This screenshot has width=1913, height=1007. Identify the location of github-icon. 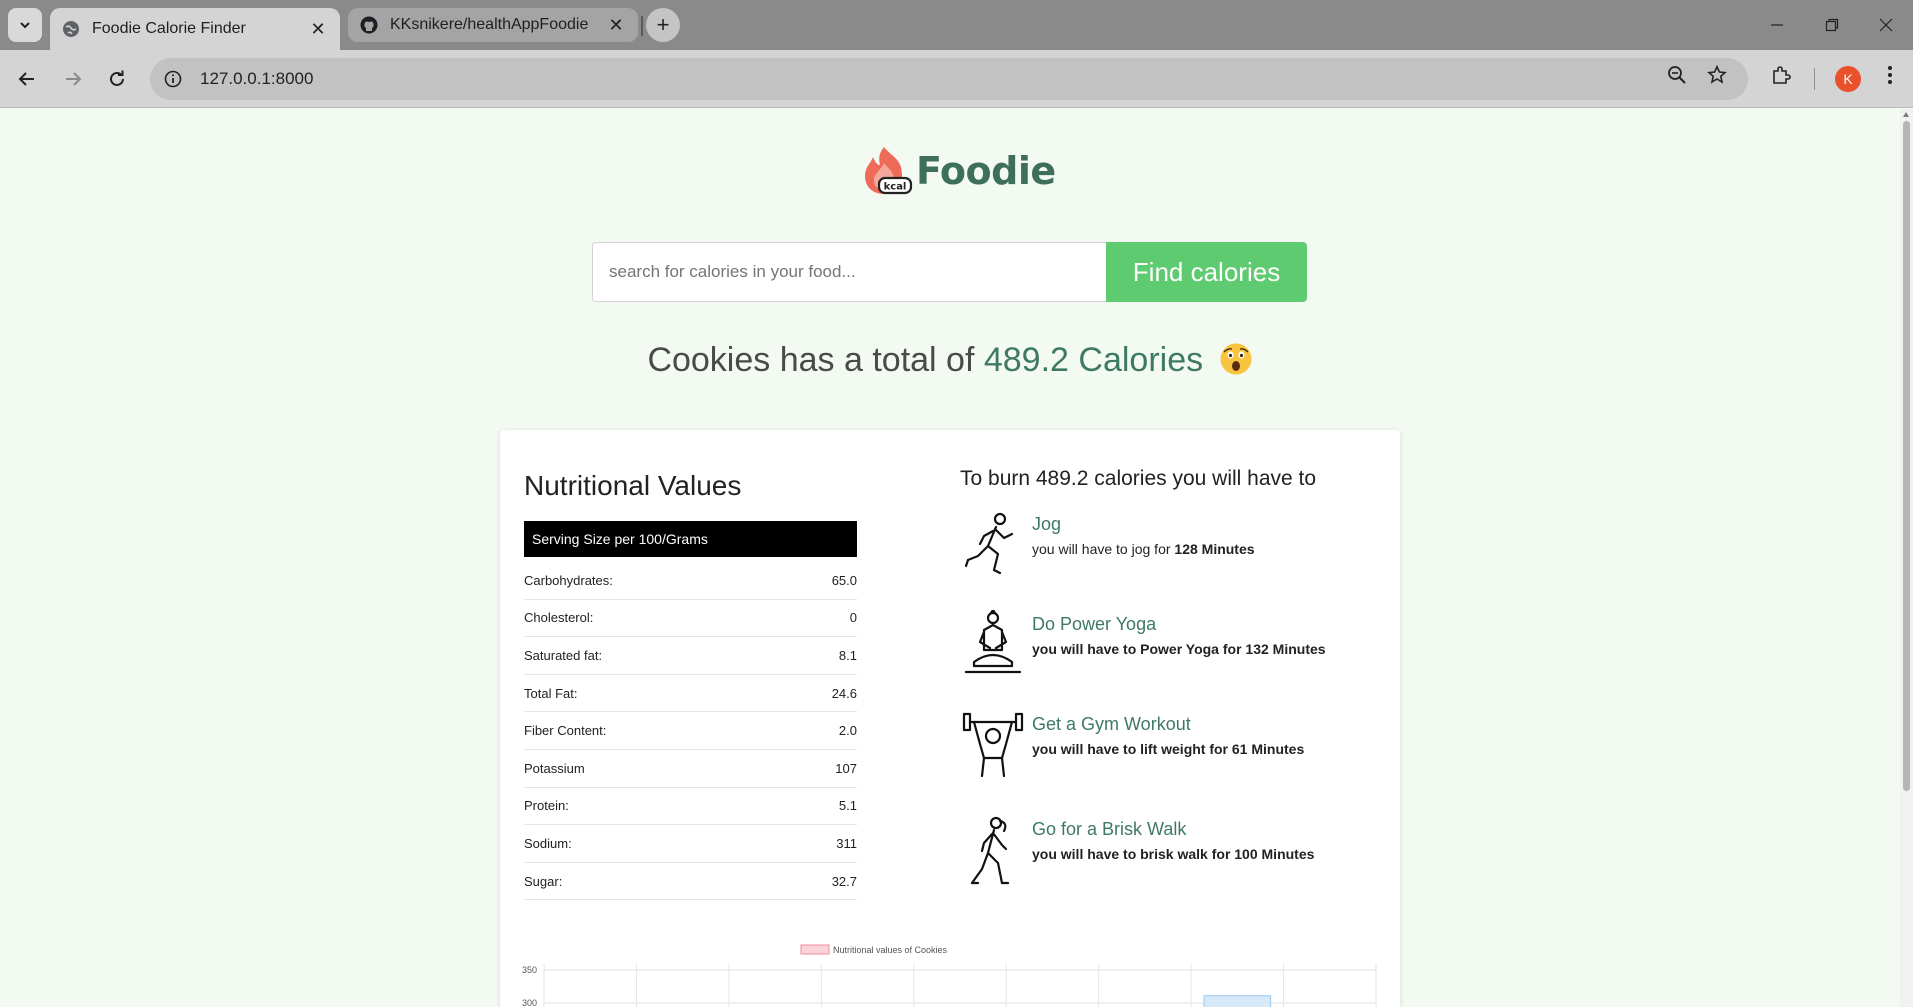
(369, 25).